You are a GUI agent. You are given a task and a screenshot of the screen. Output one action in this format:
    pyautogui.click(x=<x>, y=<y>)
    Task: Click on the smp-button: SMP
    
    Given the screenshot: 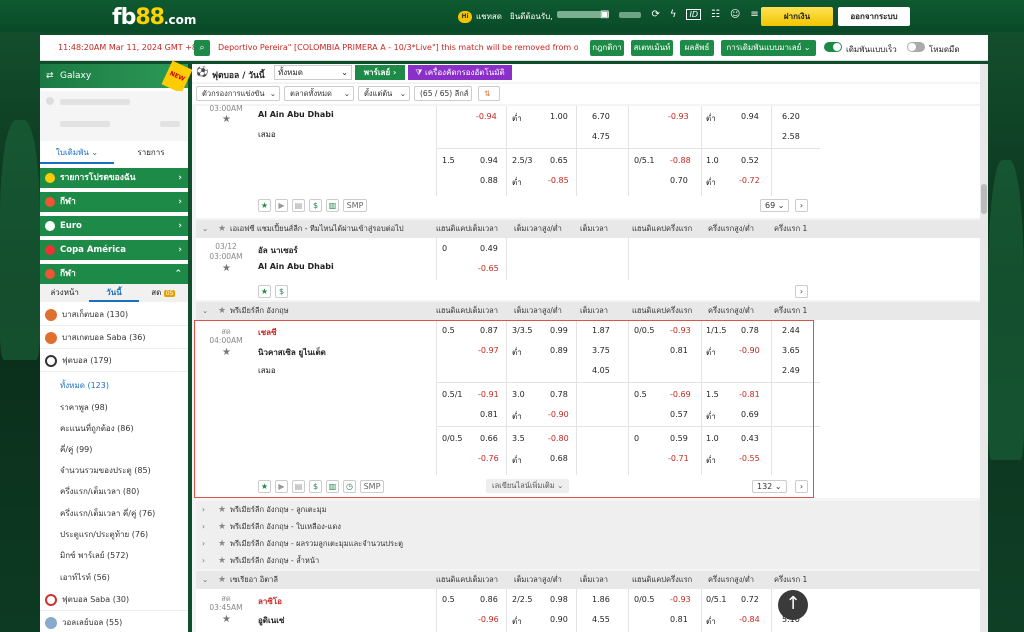 What is the action you would take?
    pyautogui.click(x=355, y=205)
    